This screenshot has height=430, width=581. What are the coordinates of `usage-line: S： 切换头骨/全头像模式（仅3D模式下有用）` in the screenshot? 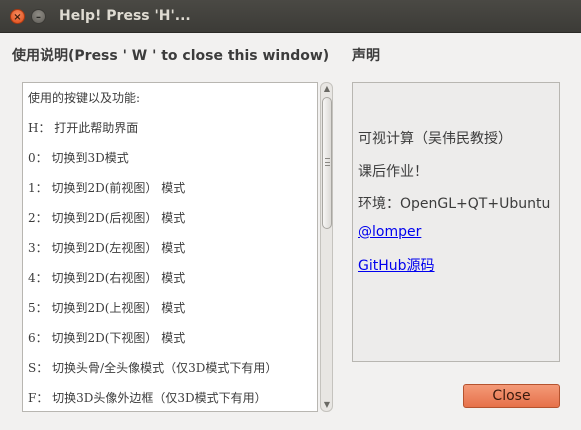 It's located at (153, 368).